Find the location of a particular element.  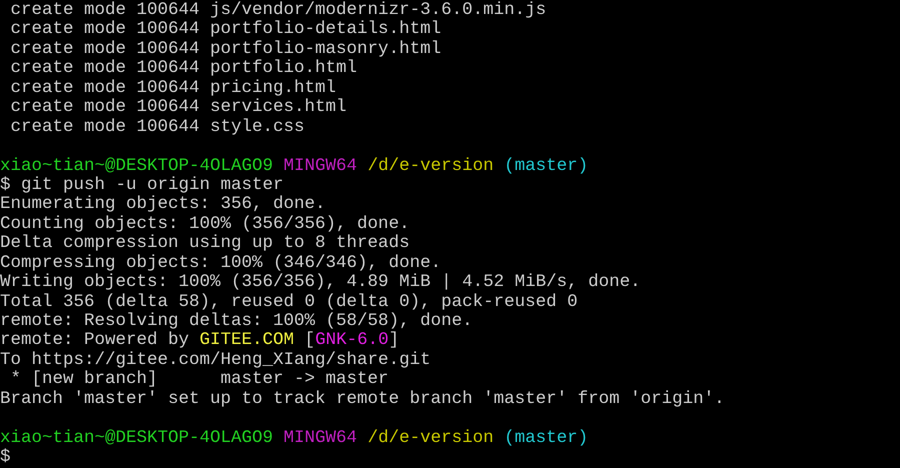

terminal-text: [ is located at coordinates (310, 341).